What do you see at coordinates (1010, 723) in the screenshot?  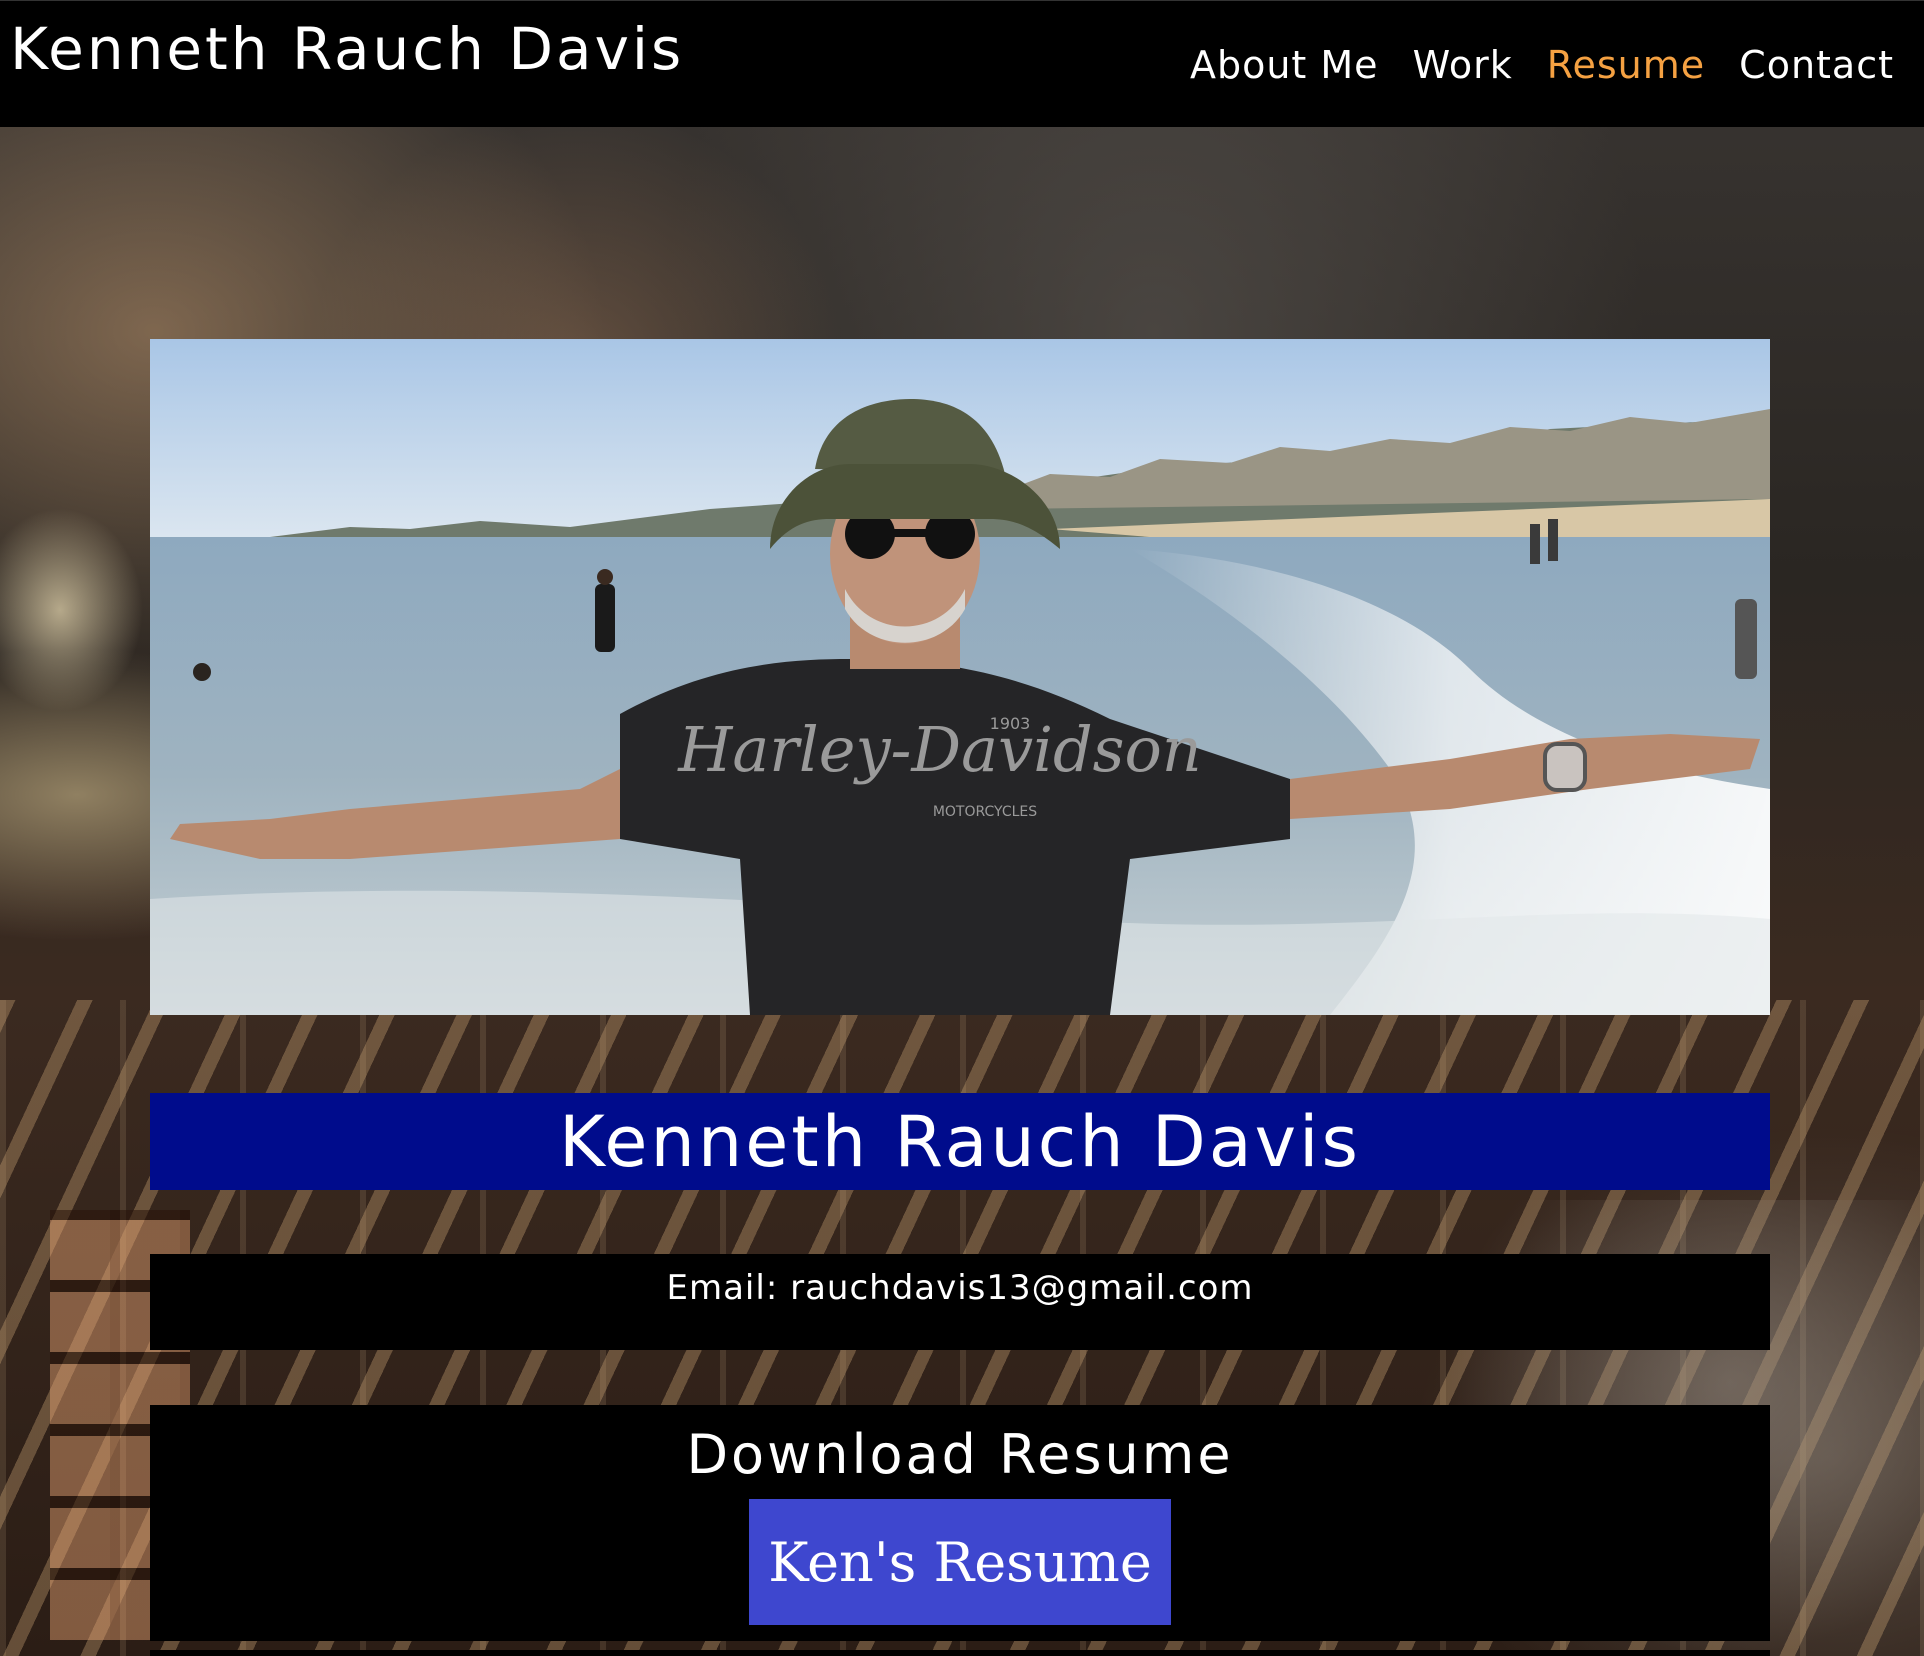 I see `shirt-logo-year: 1903` at bounding box center [1010, 723].